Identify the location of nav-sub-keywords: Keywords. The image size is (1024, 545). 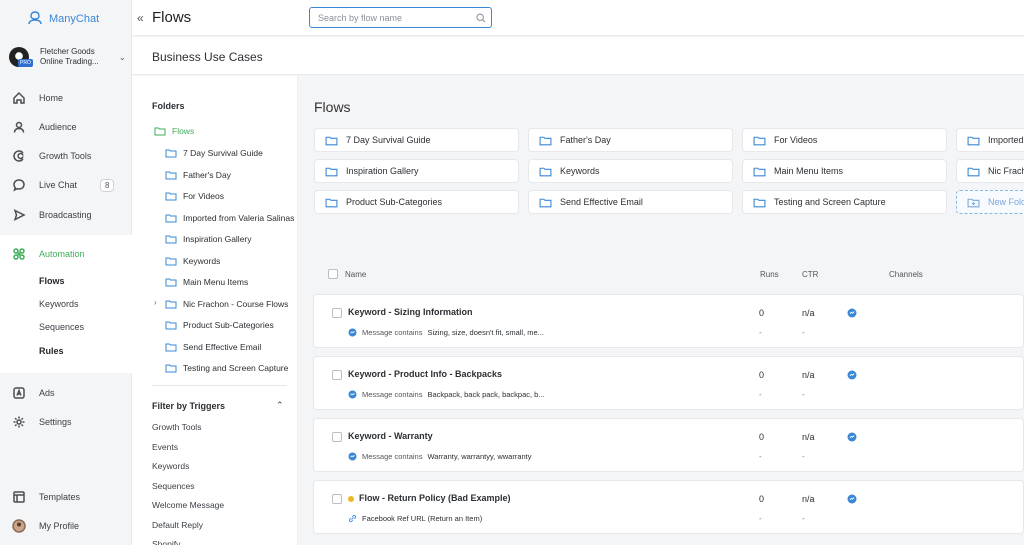
(59, 304).